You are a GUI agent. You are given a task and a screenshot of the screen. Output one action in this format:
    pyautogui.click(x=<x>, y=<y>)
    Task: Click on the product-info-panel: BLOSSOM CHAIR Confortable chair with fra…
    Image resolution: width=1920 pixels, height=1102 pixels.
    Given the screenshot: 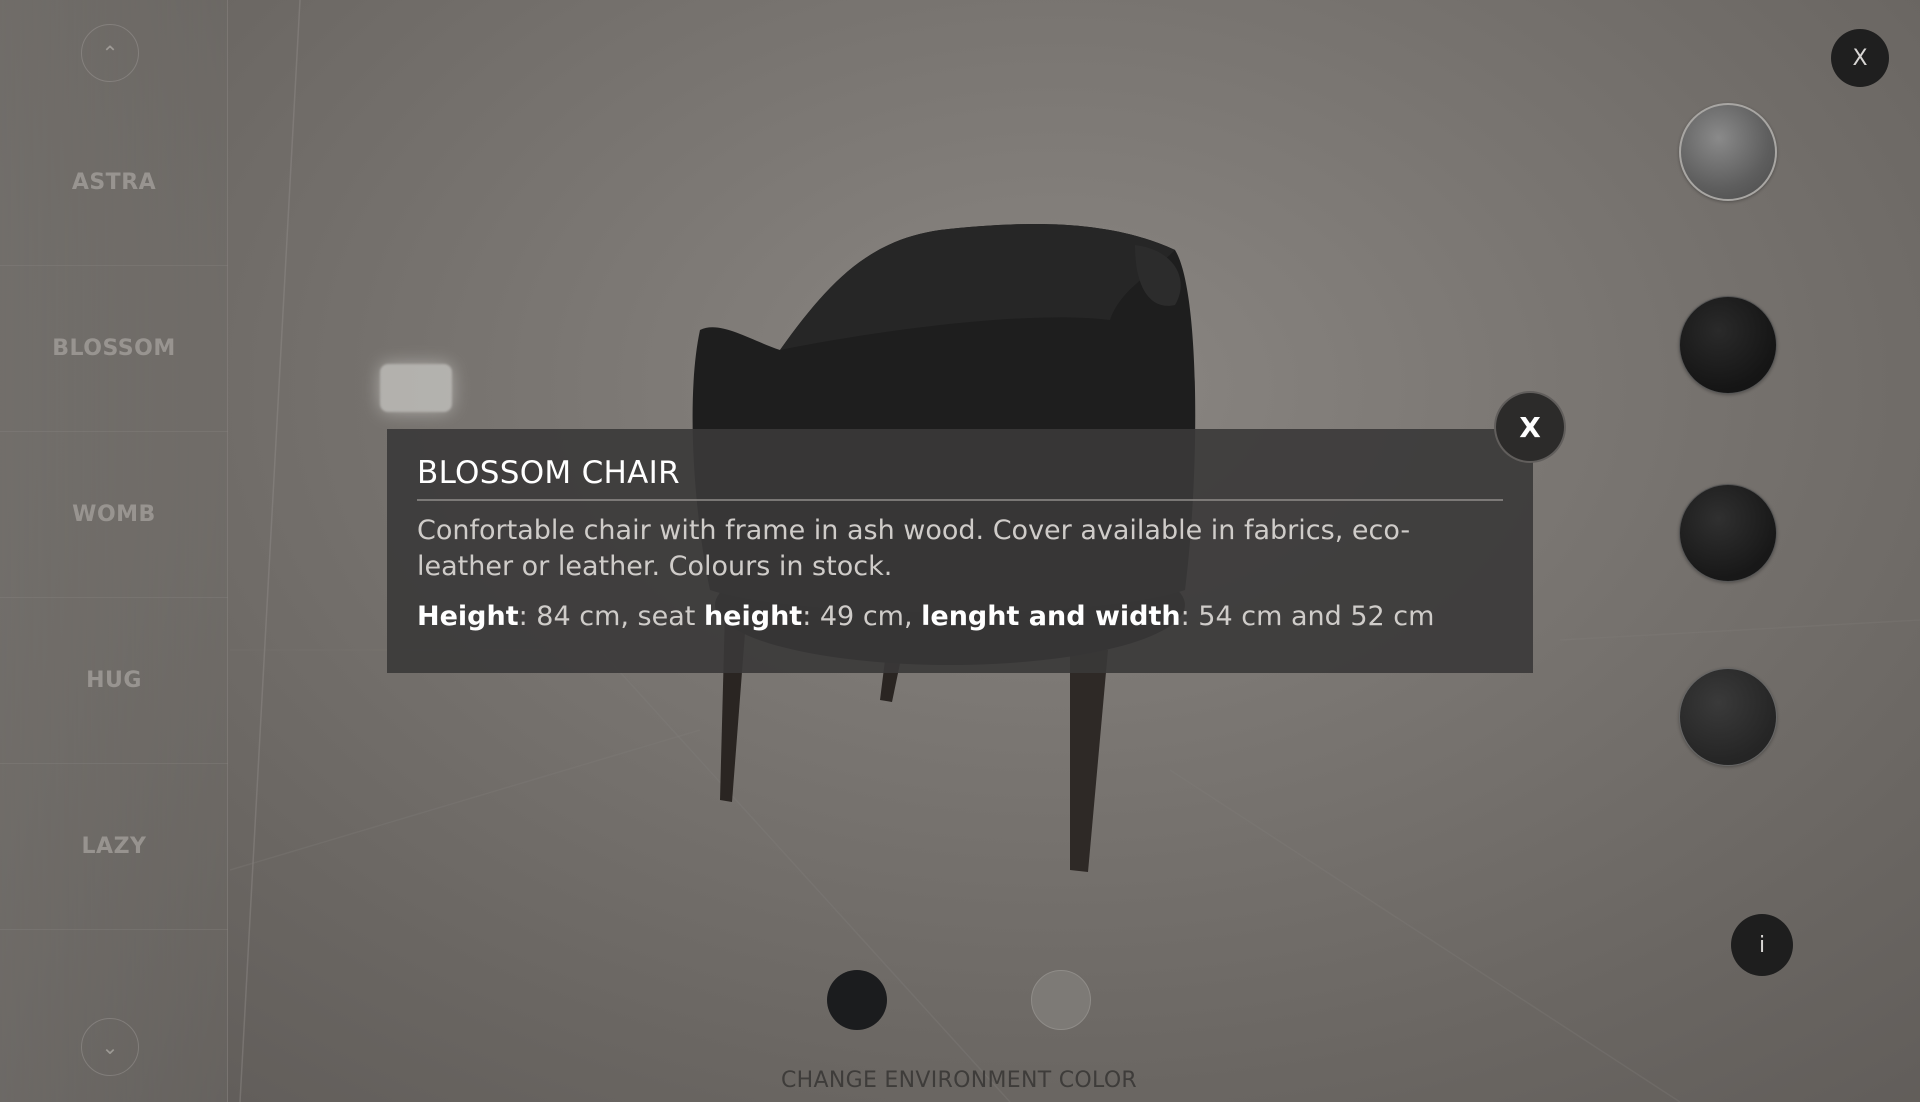 What is the action you would take?
    pyautogui.click(x=960, y=551)
    